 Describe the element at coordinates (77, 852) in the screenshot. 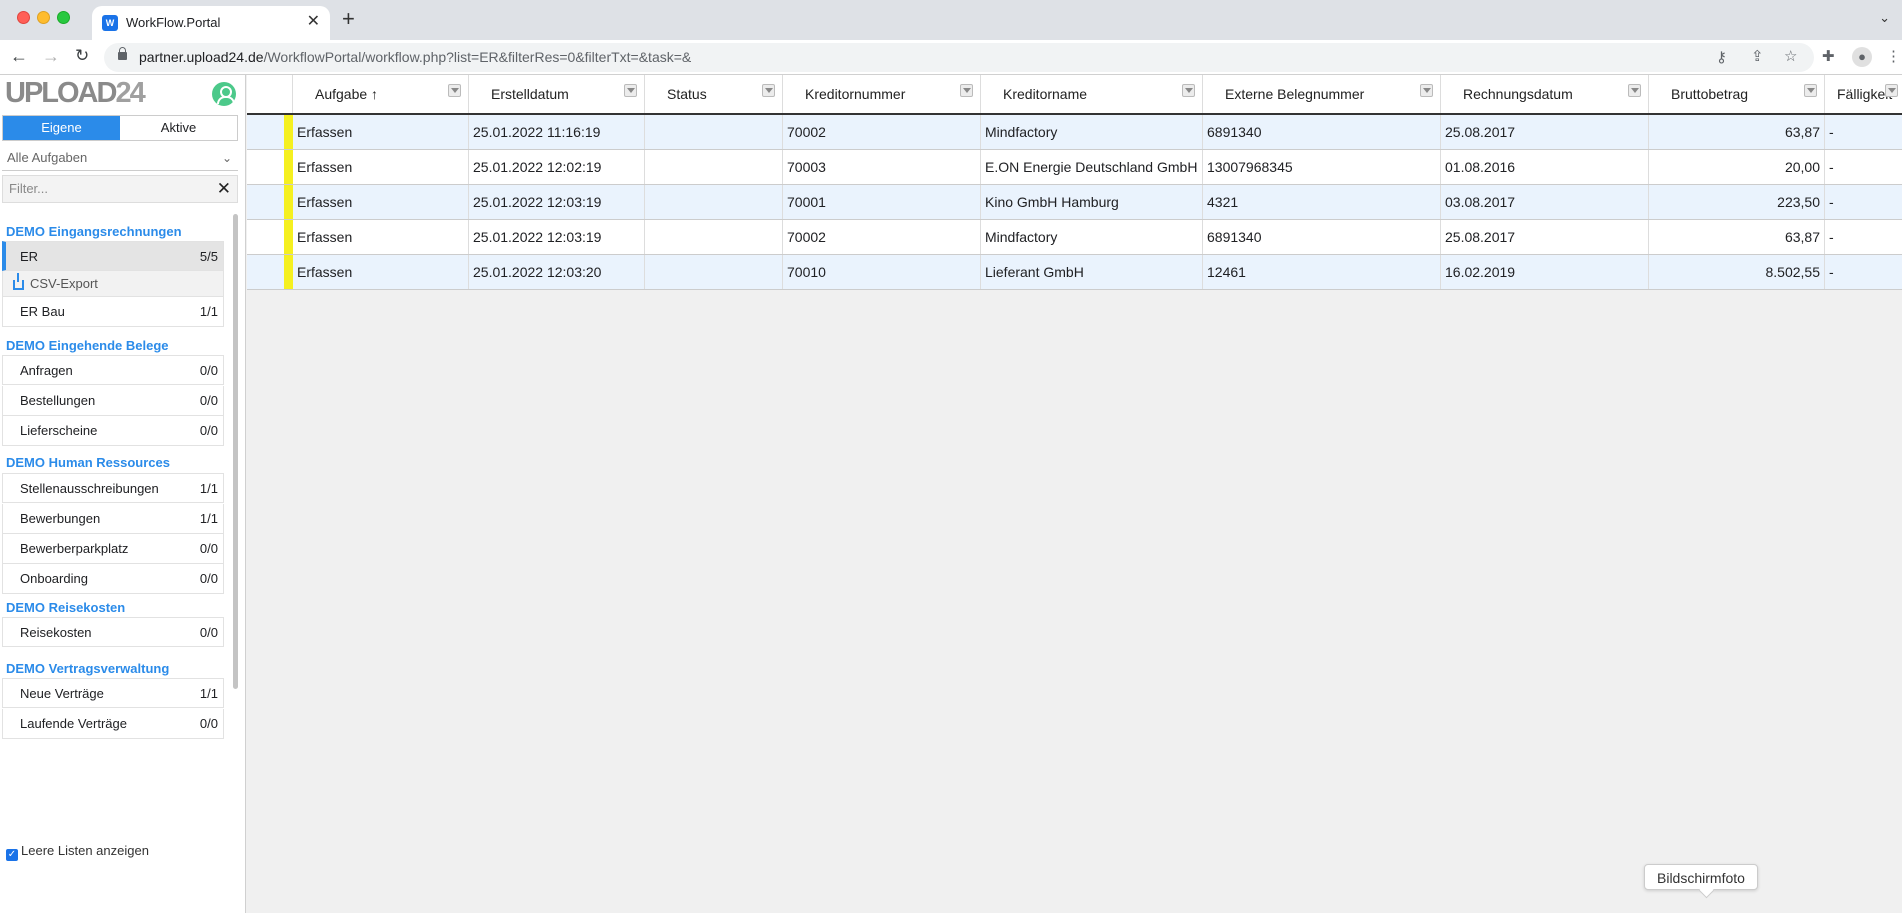

I see `show-empty-lists-checkbox: ✓ Leere Listen anzeigen` at that location.